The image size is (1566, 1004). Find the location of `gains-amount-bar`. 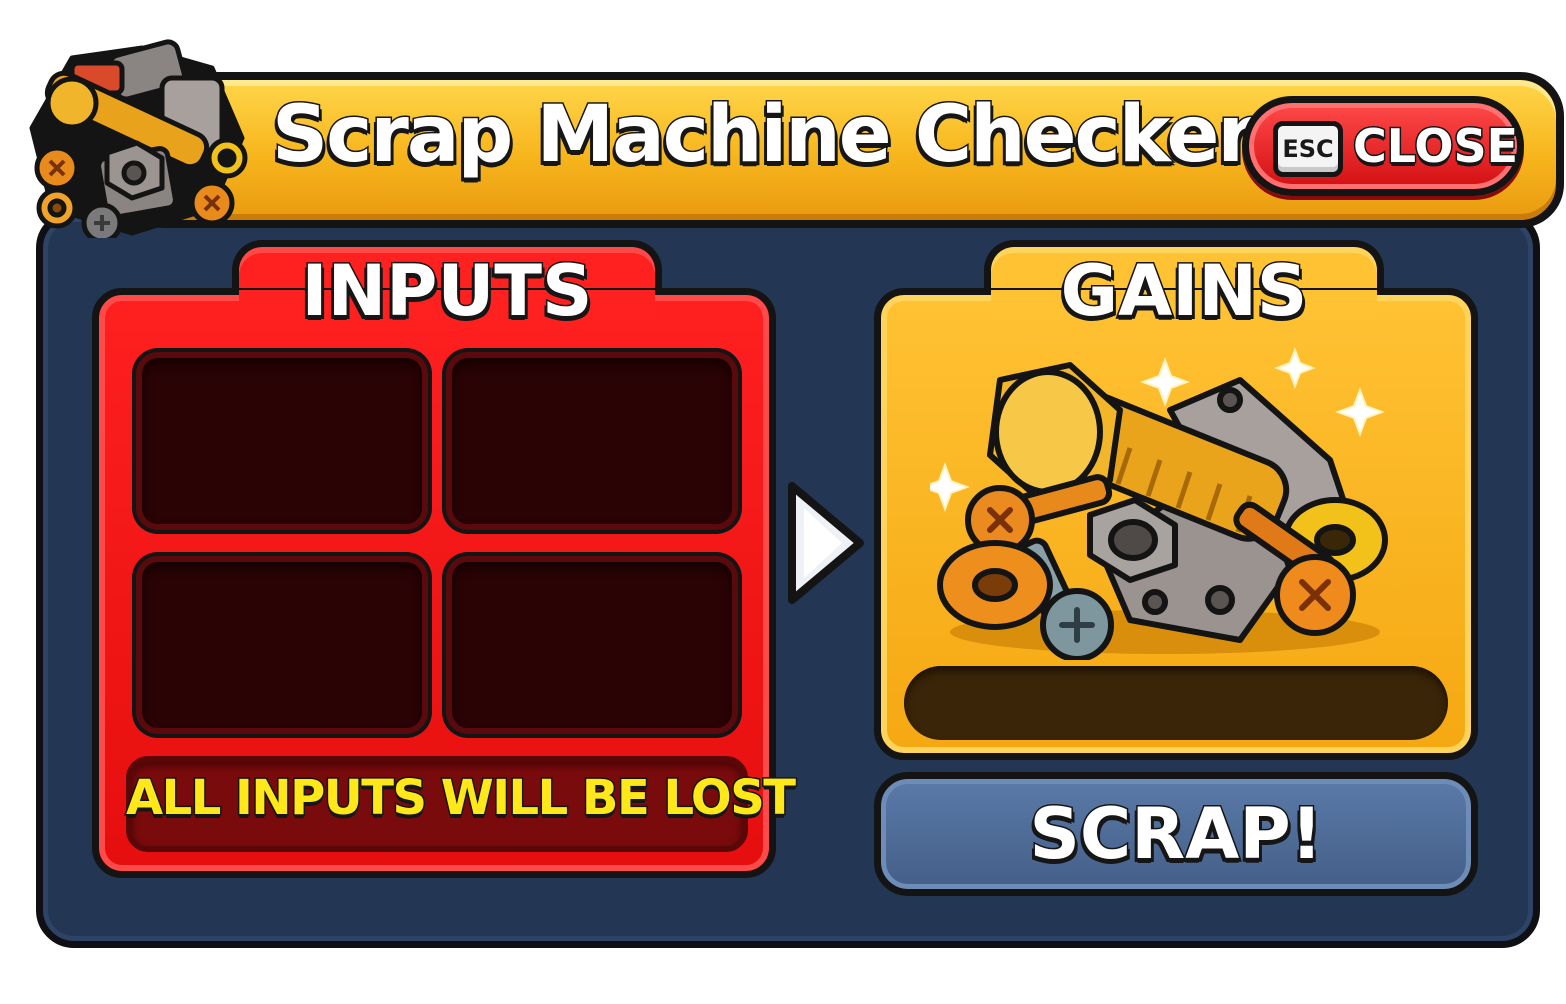

gains-amount-bar is located at coordinates (1176, 703).